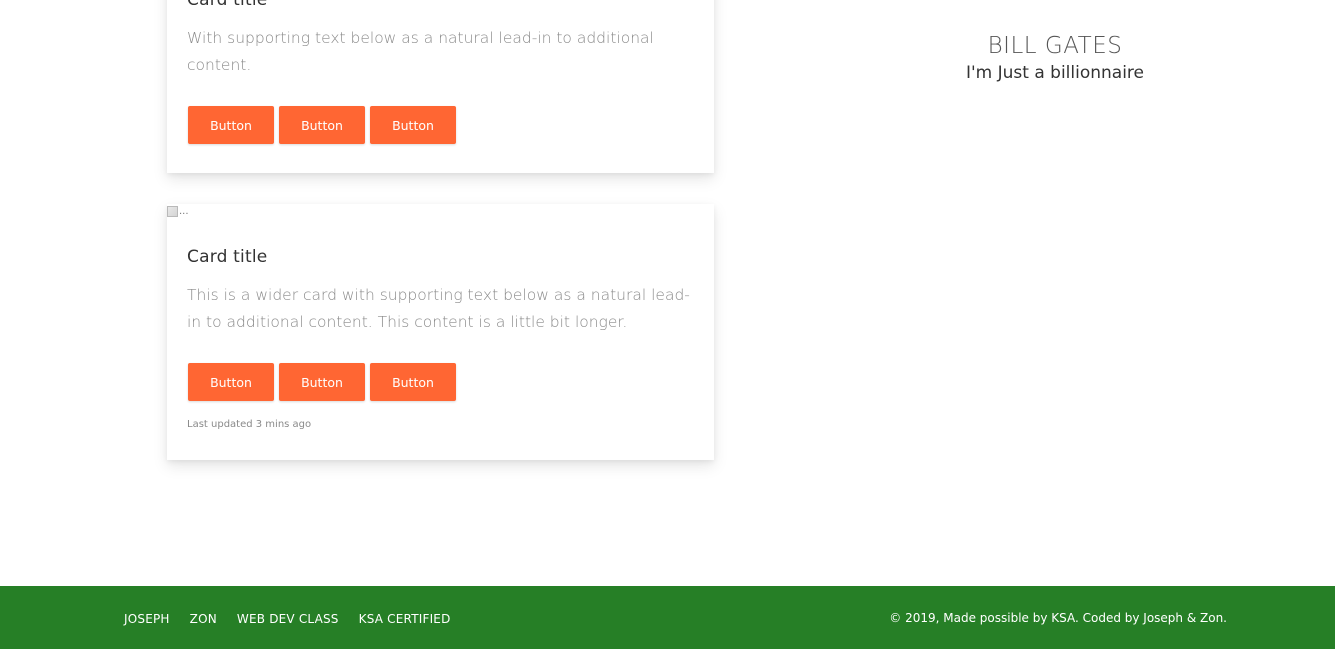 This screenshot has height=649, width=1335. What do you see at coordinates (203, 619) in the screenshot?
I see `footer-link-zon: ZON` at bounding box center [203, 619].